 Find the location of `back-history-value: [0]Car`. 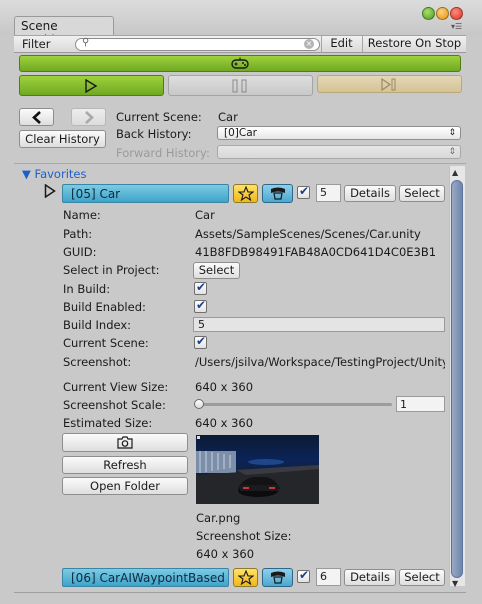

back-history-value: [0]Car is located at coordinates (240, 133).